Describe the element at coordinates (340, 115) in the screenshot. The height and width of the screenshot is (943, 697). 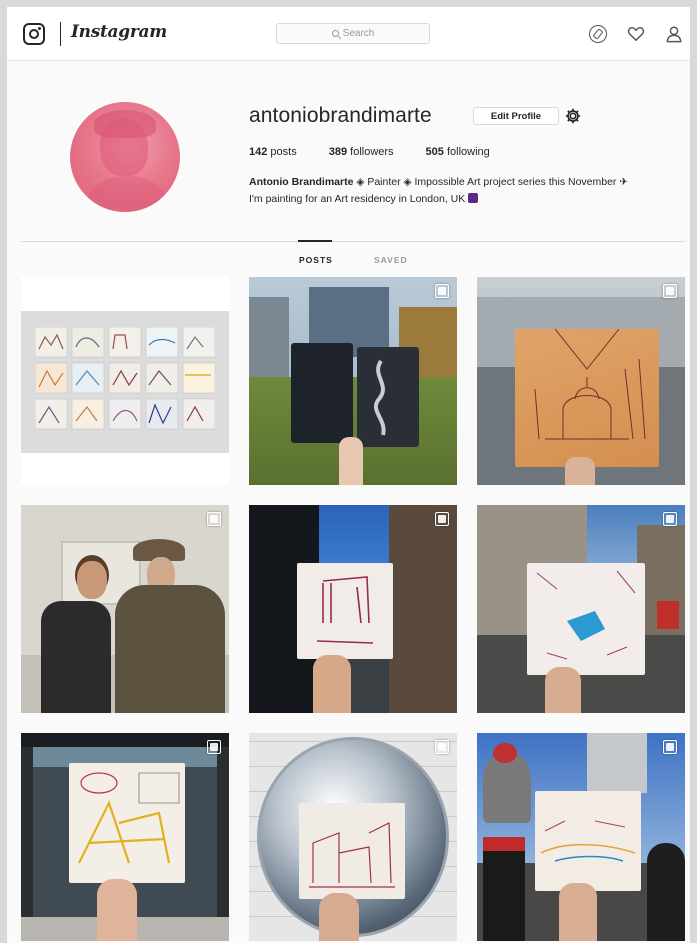
I see `profile-username: antoniobrandimarte` at that location.